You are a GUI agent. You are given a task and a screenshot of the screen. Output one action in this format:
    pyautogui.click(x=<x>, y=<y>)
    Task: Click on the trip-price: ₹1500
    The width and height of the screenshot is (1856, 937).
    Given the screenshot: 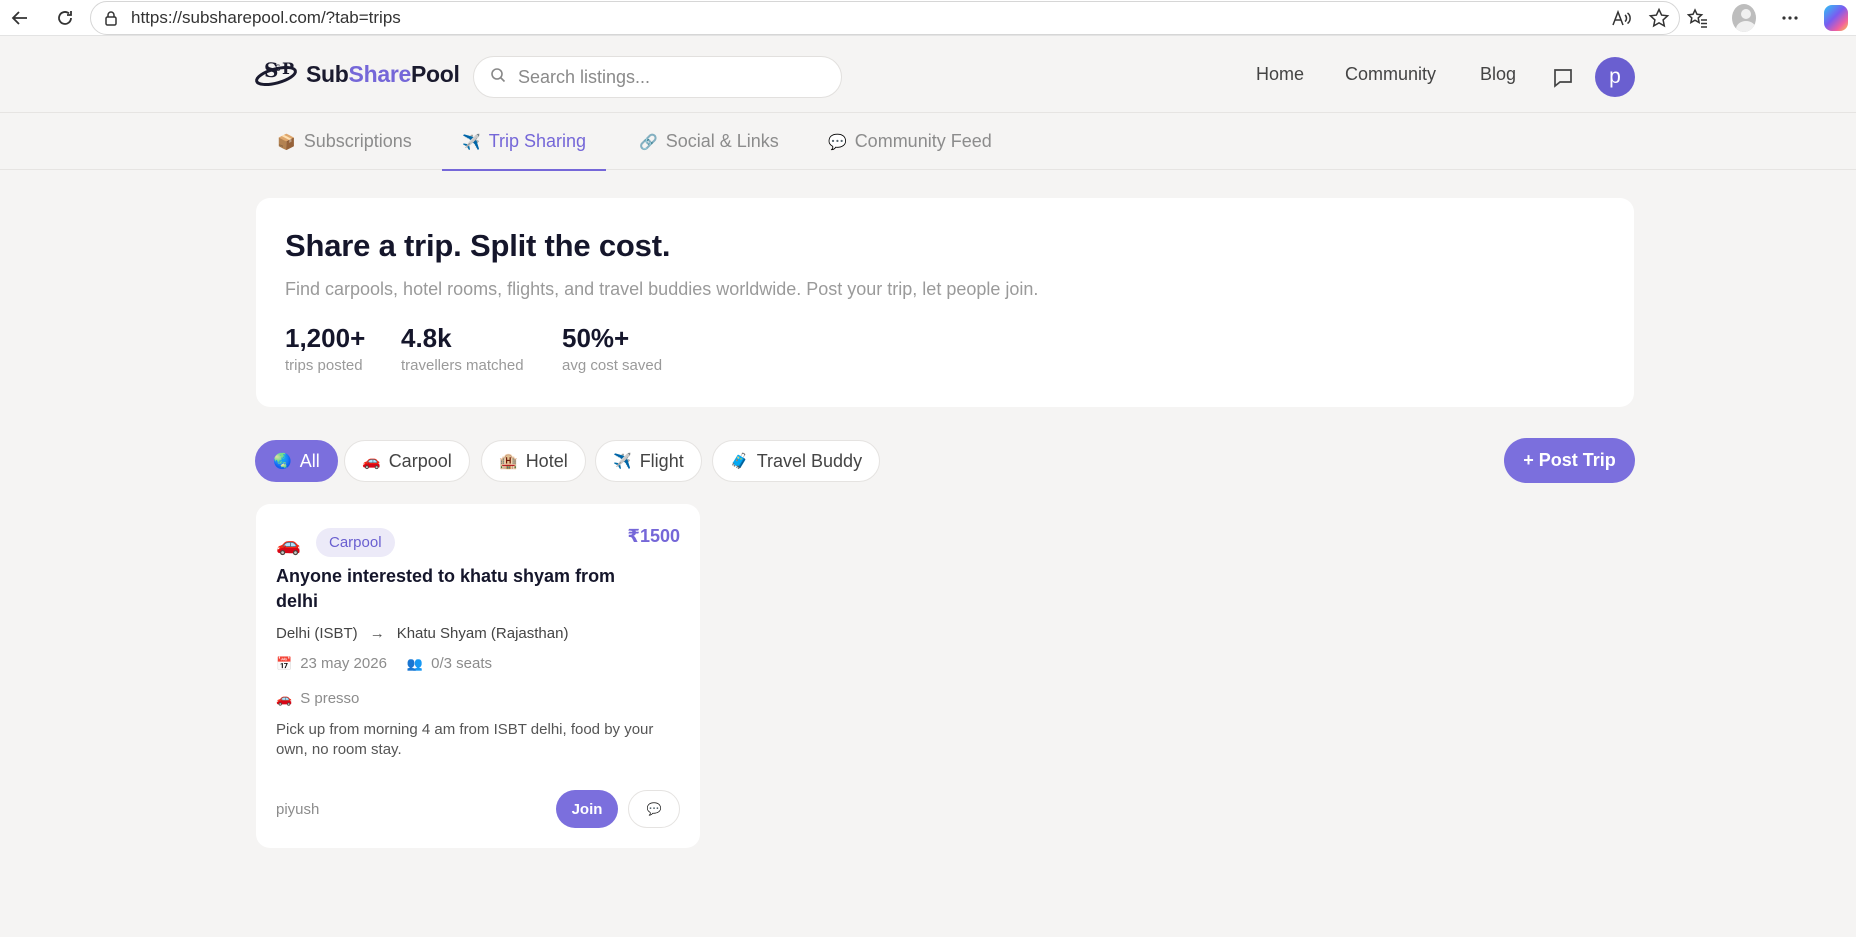 What is the action you would take?
    pyautogui.click(x=653, y=536)
    